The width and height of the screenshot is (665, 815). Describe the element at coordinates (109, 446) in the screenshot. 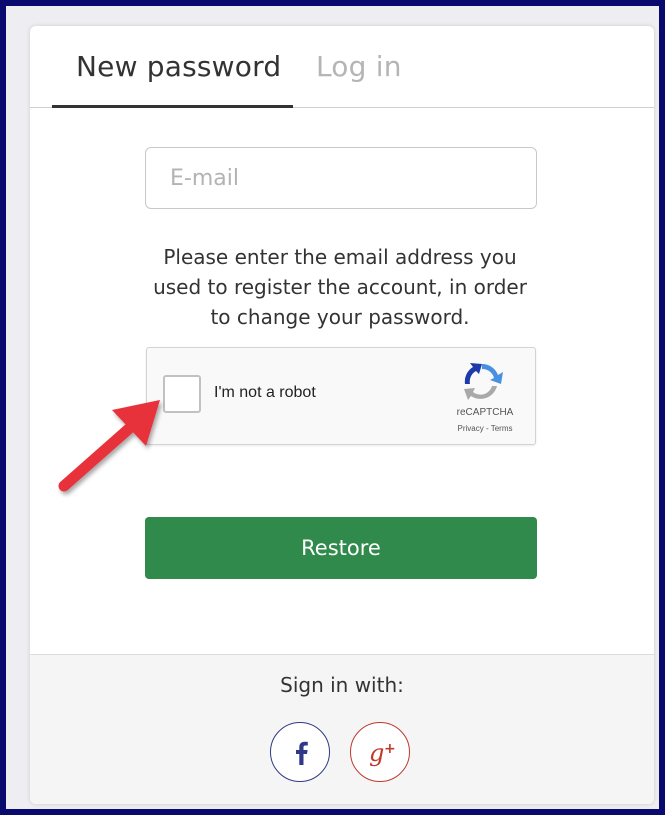

I see `annotation-arrow-icon` at that location.